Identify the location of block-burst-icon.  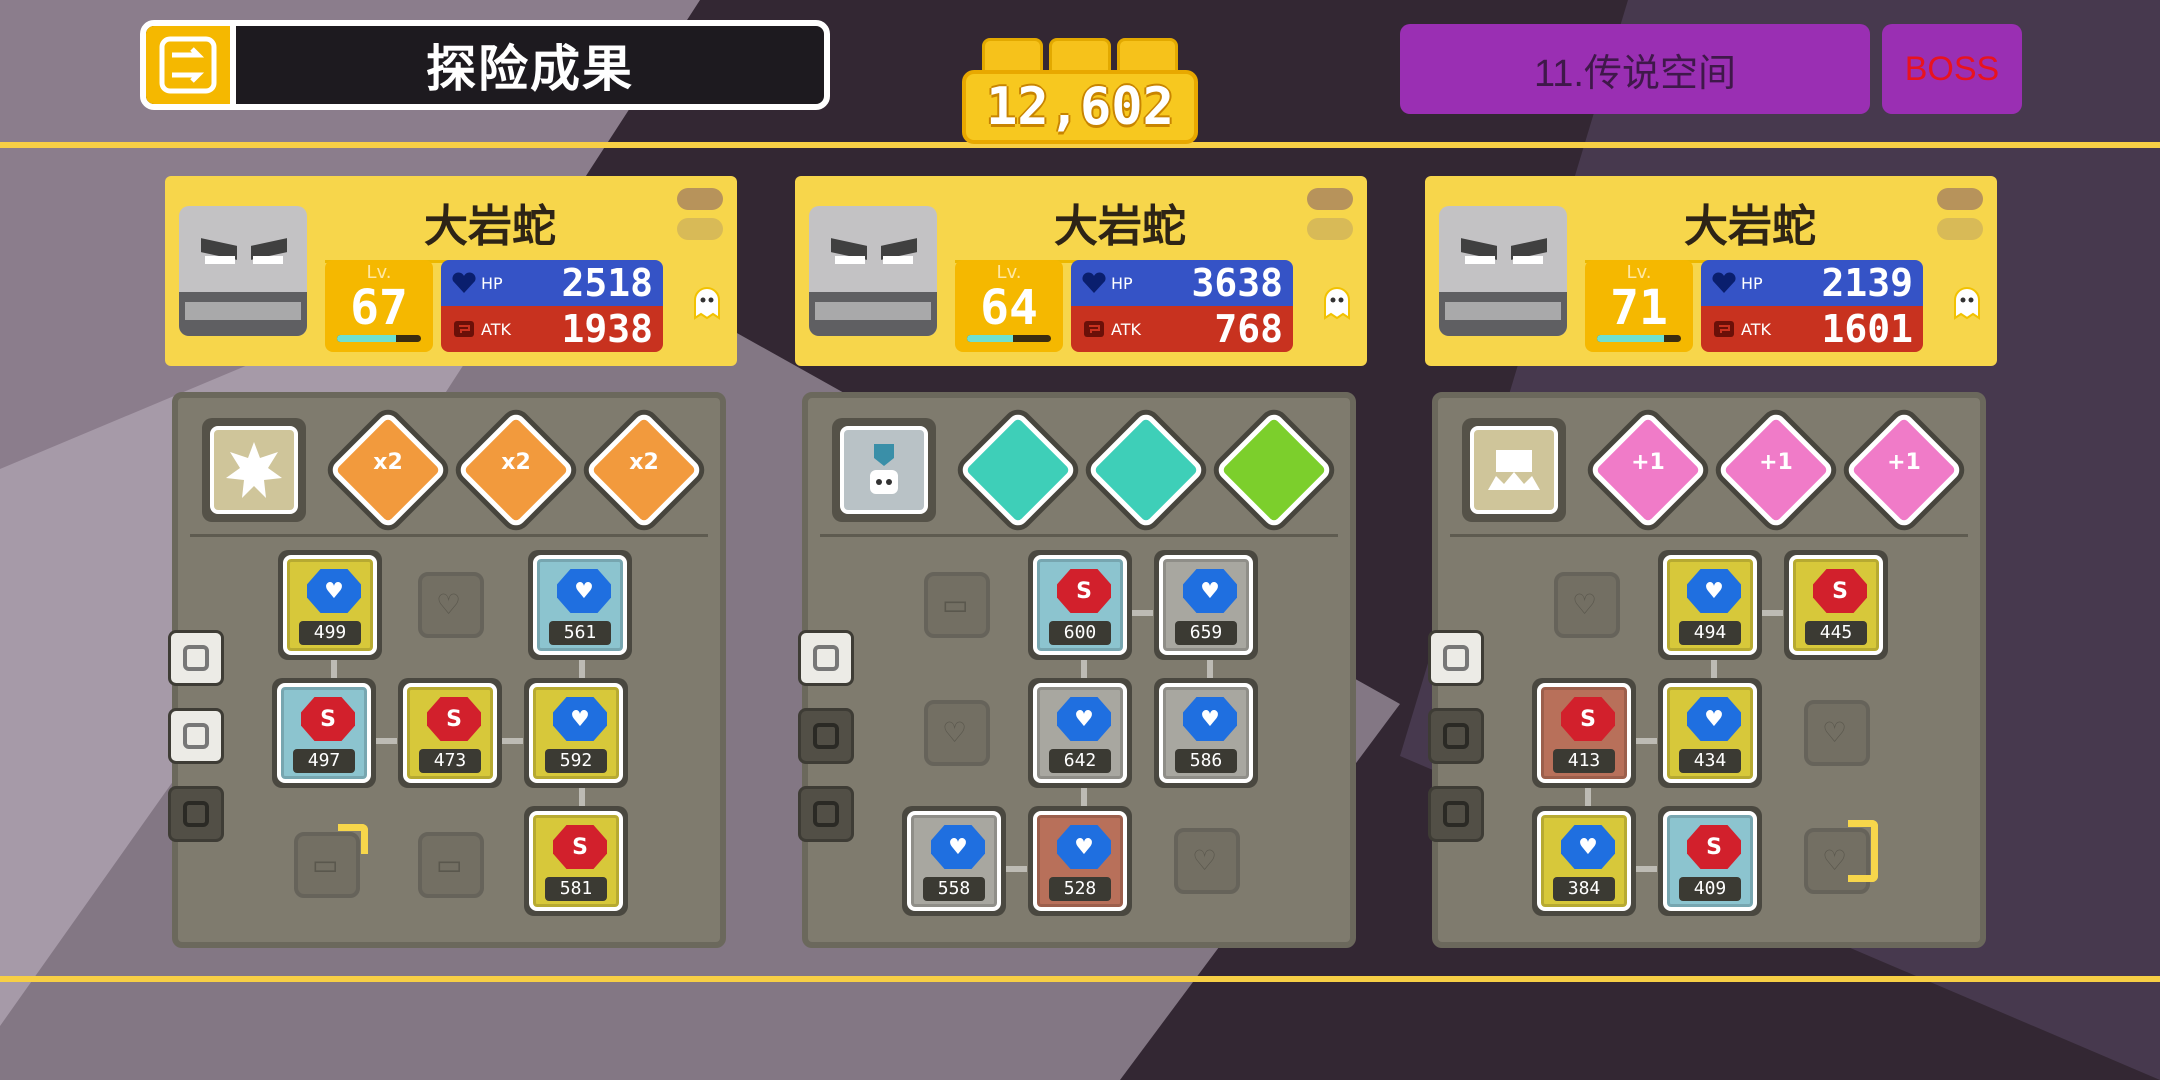
(1514, 470).